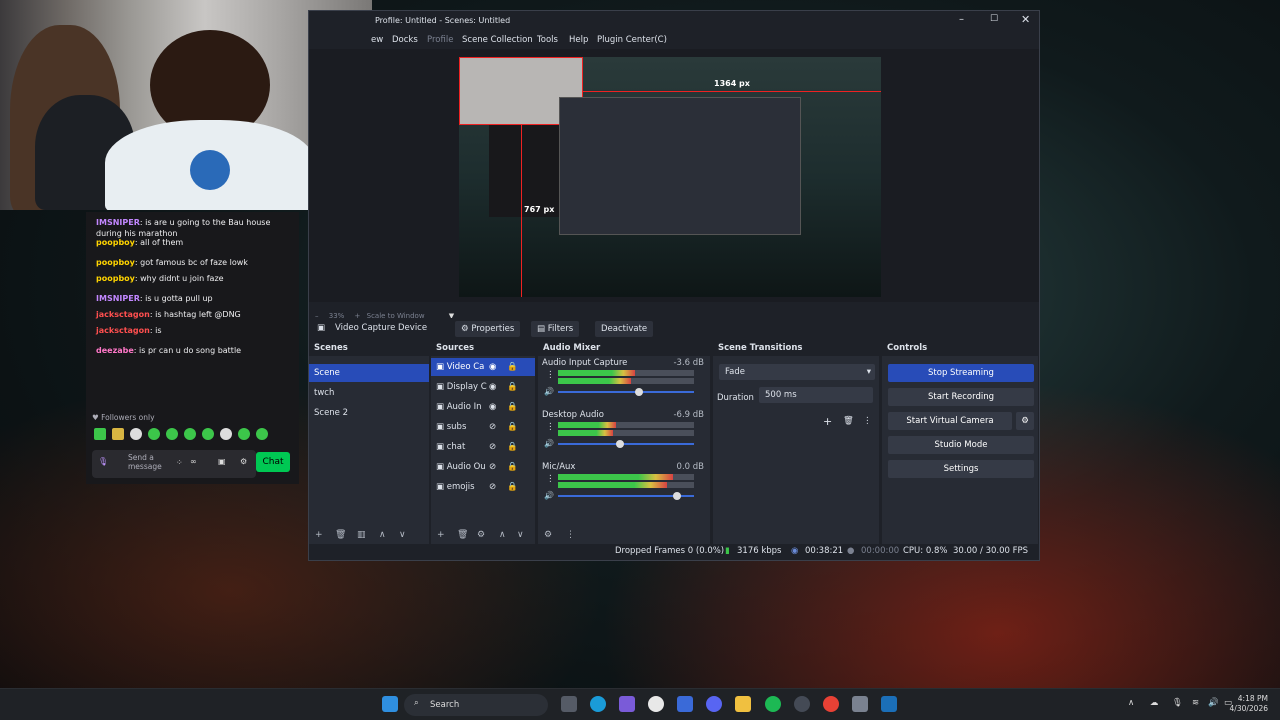 The width and height of the screenshot is (1280, 720). I want to click on preview-chat-source, so click(524, 171).